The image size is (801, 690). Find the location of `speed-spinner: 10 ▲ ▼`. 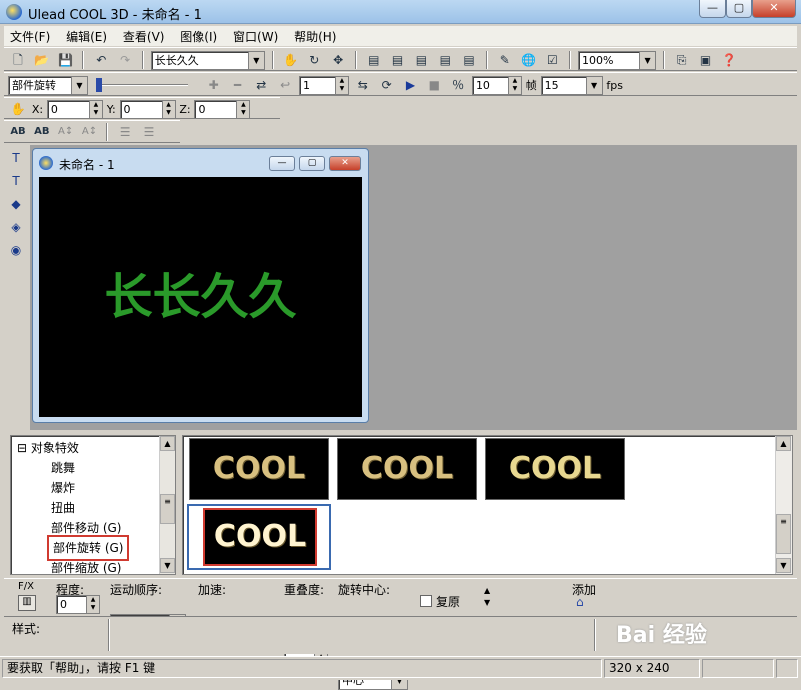

speed-spinner: 10 ▲ ▼ is located at coordinates (496, 85).